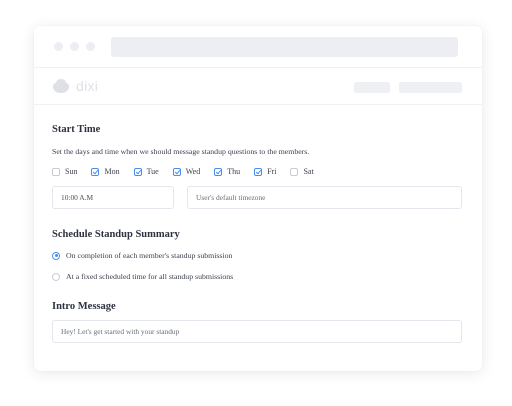 The height and width of the screenshot is (406, 512). I want to click on window-controls, so click(74, 46).